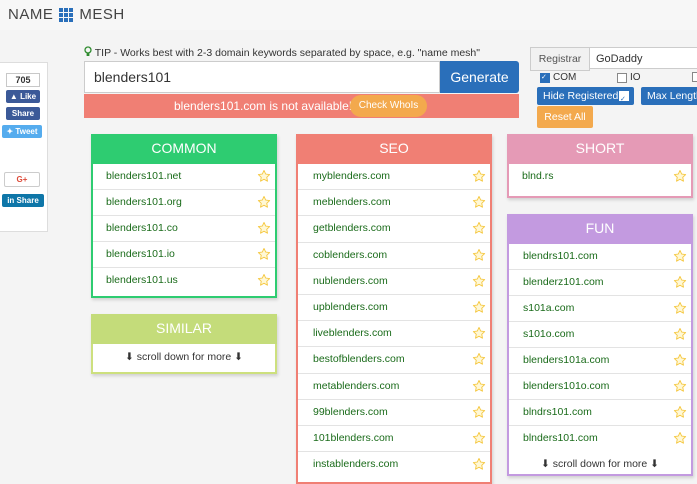 This screenshot has width=697, height=484. What do you see at coordinates (352, 202) in the screenshot?
I see `domain-name: meblenders.com` at bounding box center [352, 202].